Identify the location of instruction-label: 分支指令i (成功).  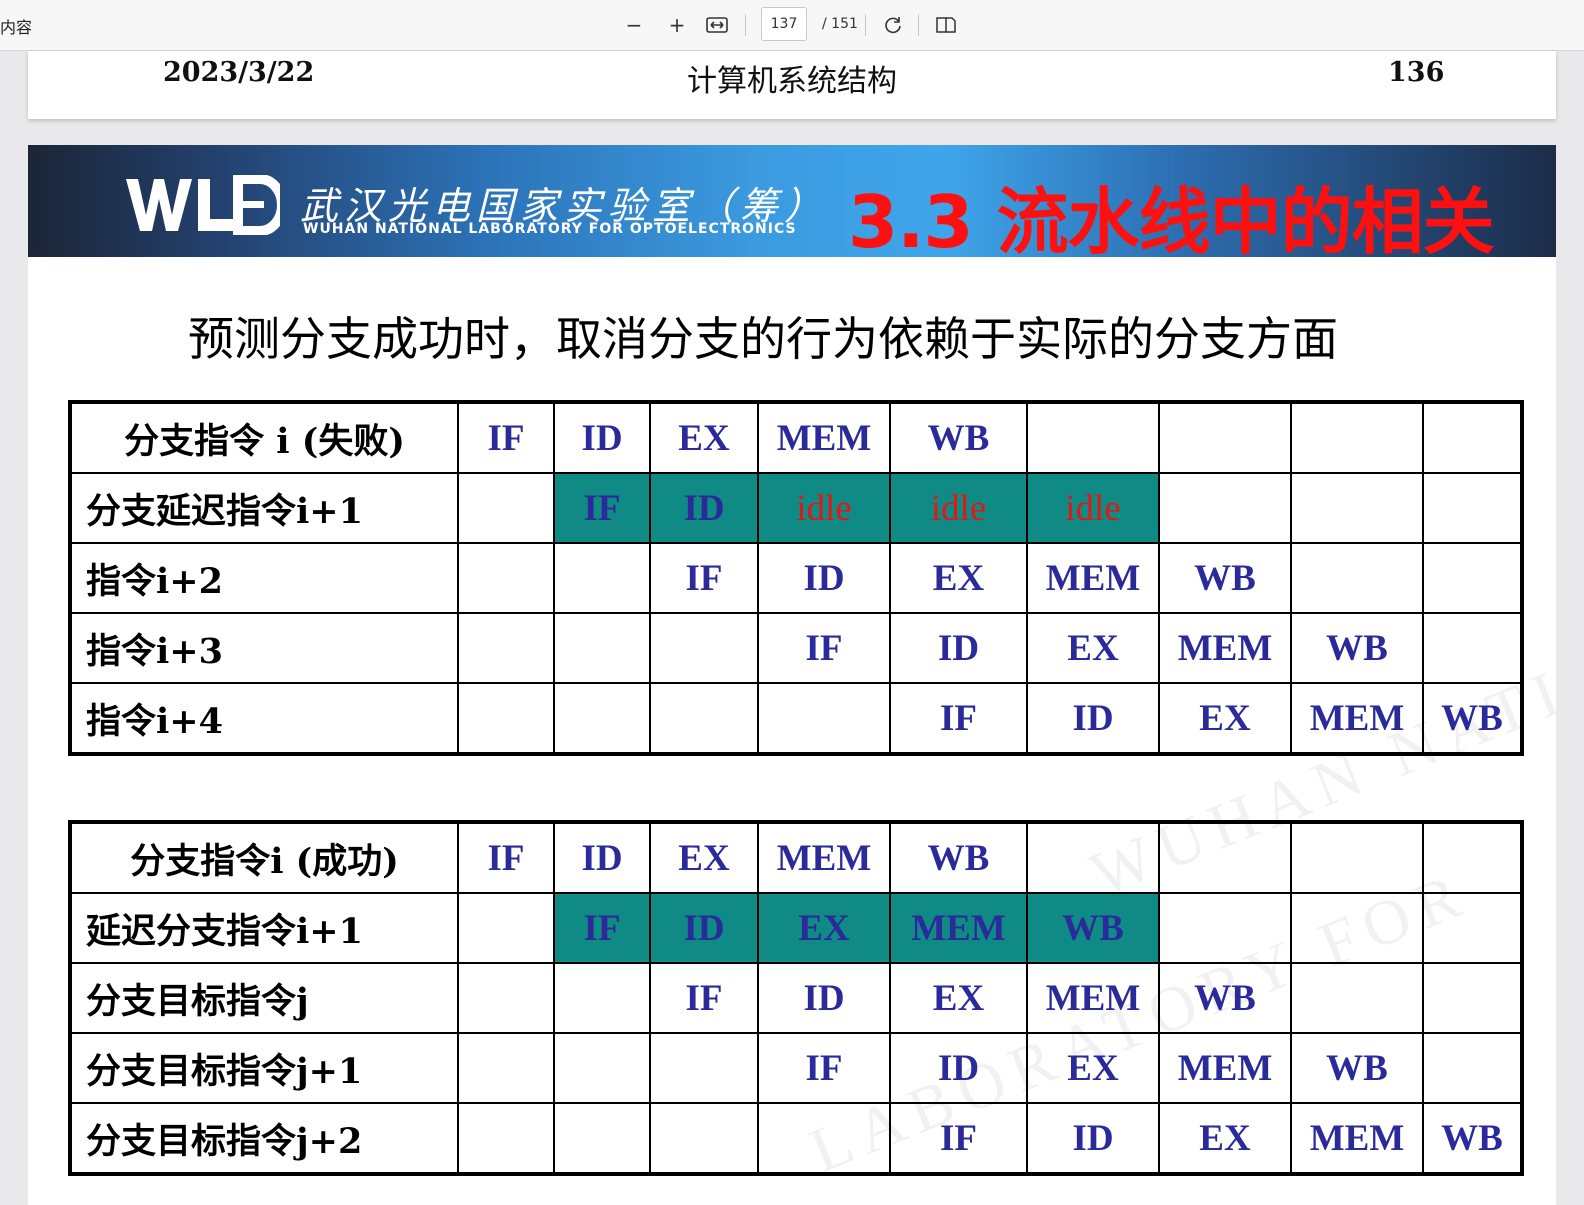
(264, 857).